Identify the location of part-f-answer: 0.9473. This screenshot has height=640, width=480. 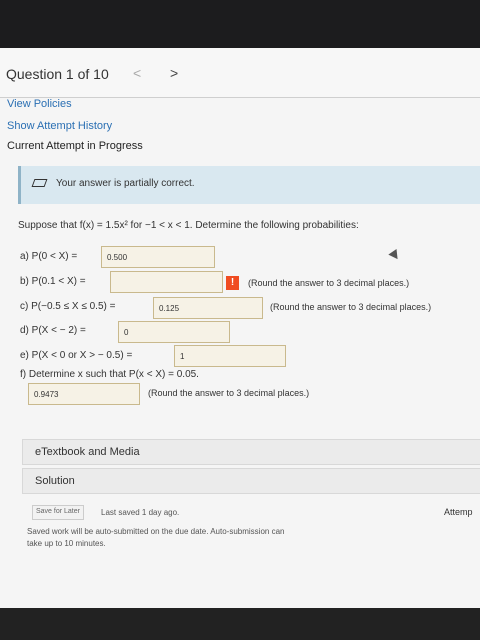
(84, 394).